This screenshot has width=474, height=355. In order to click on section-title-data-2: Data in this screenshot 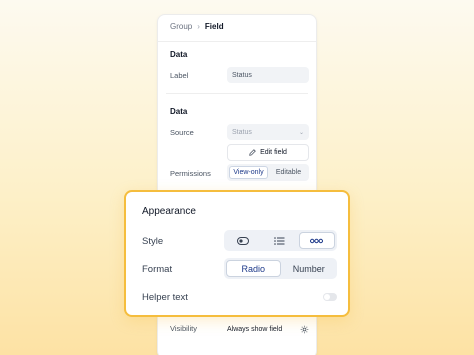, I will do `click(179, 111)`.